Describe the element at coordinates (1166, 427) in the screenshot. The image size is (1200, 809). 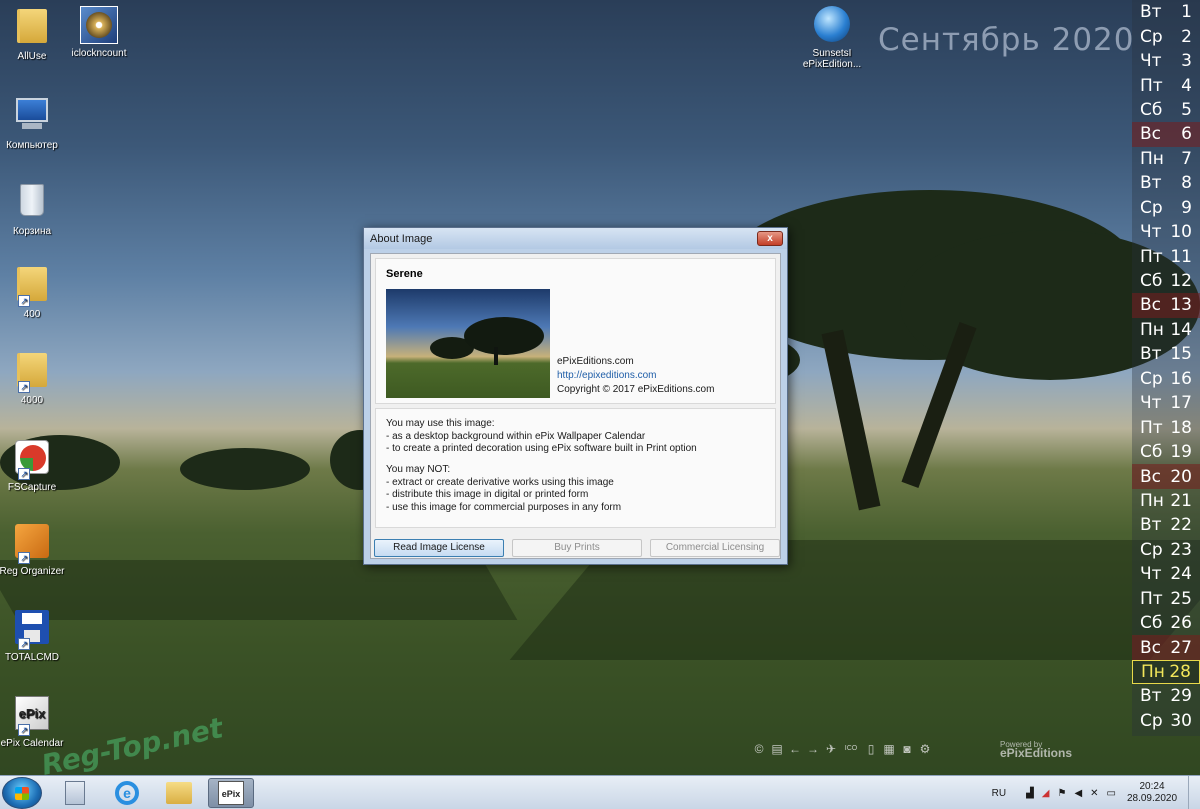
I see `calendar-day: Пт 18` at that location.